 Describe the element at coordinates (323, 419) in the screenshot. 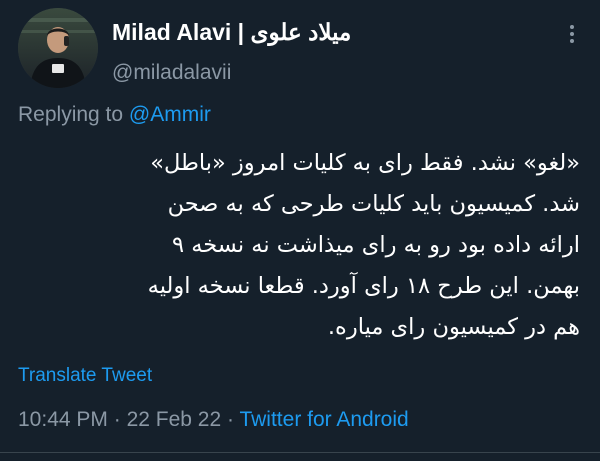

I see `tweet-source-link: Twitter for Android` at that location.